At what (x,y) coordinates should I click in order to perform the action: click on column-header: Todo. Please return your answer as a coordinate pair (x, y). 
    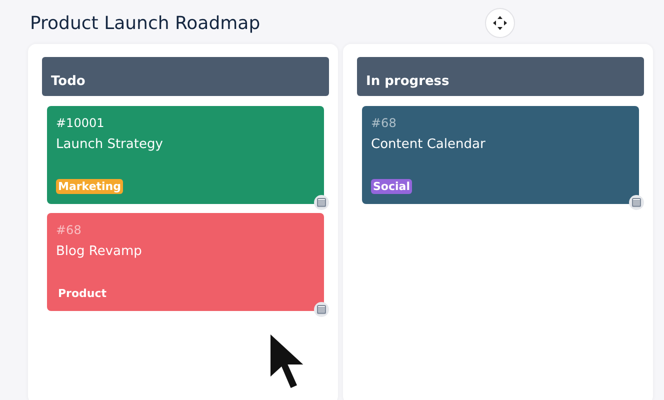
    Looking at the image, I should click on (185, 76).